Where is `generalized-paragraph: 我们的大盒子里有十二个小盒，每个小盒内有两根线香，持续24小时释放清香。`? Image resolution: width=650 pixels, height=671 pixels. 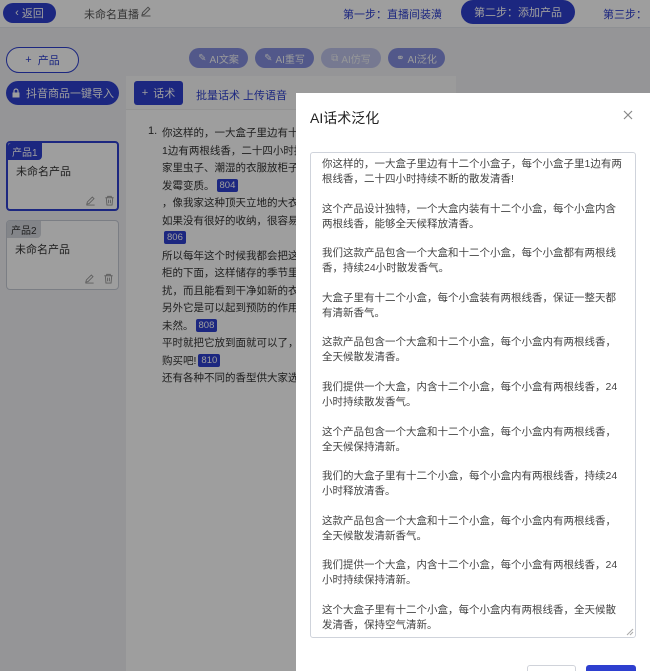
generalized-paragraph: 我们的大盒子里有十二个小盒，每个小盒内有两根线香，持续24小时释放清香。 is located at coordinates (470, 484).